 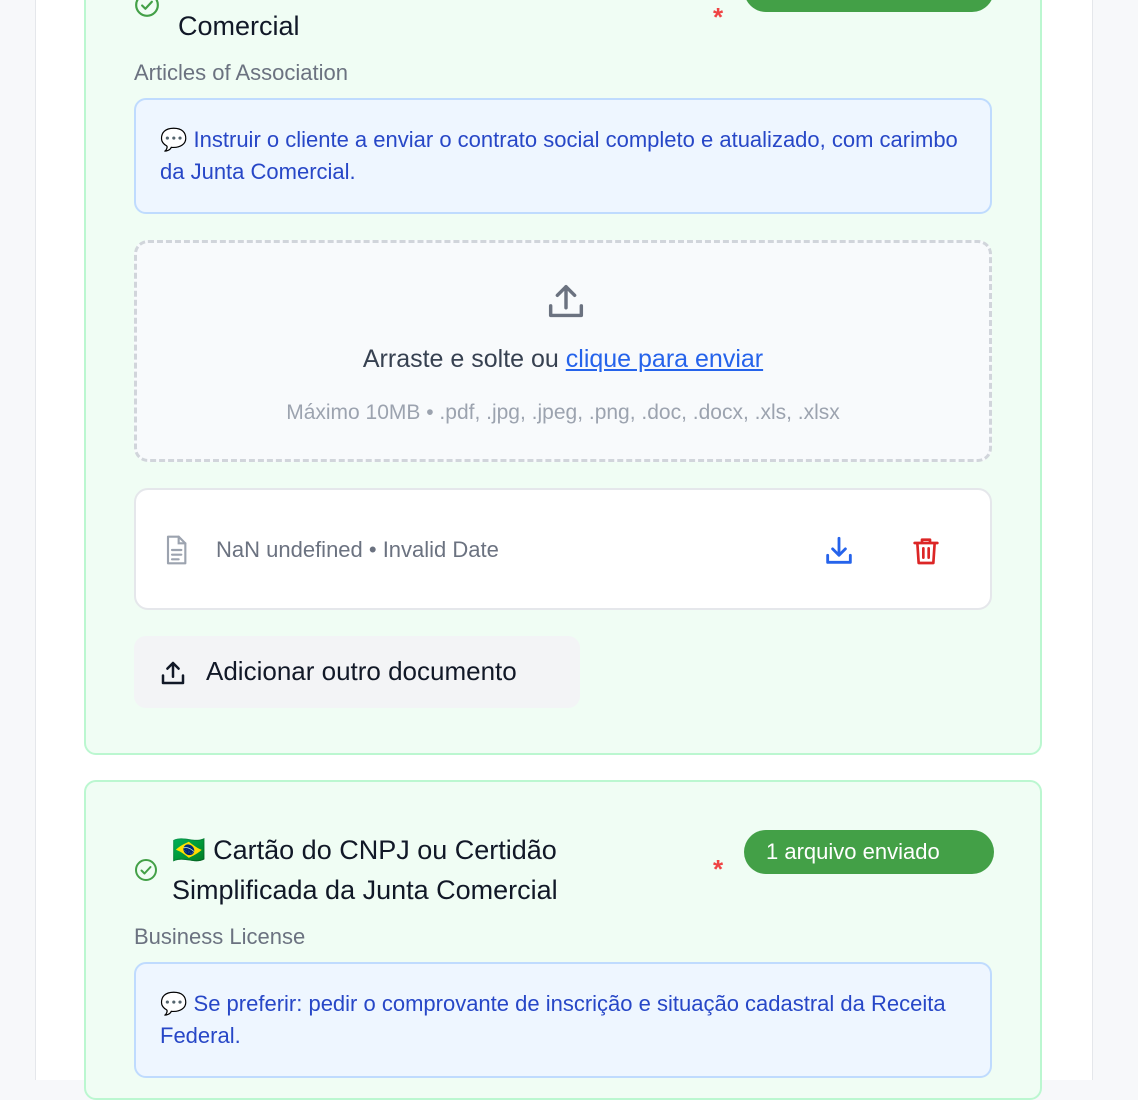 What do you see at coordinates (926, 551) in the screenshot?
I see `trash-icon` at bounding box center [926, 551].